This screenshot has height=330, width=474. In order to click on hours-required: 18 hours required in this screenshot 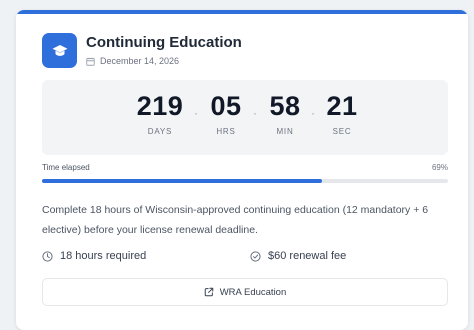, I will do `click(94, 256)`.